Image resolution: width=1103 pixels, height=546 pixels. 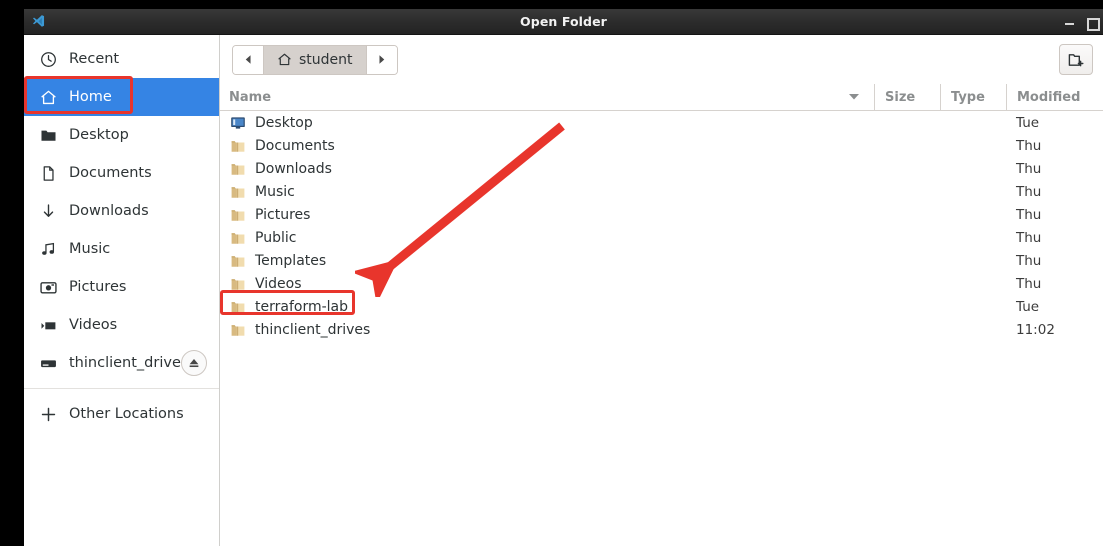 What do you see at coordinates (48, 414) in the screenshot?
I see `plus-icon` at bounding box center [48, 414].